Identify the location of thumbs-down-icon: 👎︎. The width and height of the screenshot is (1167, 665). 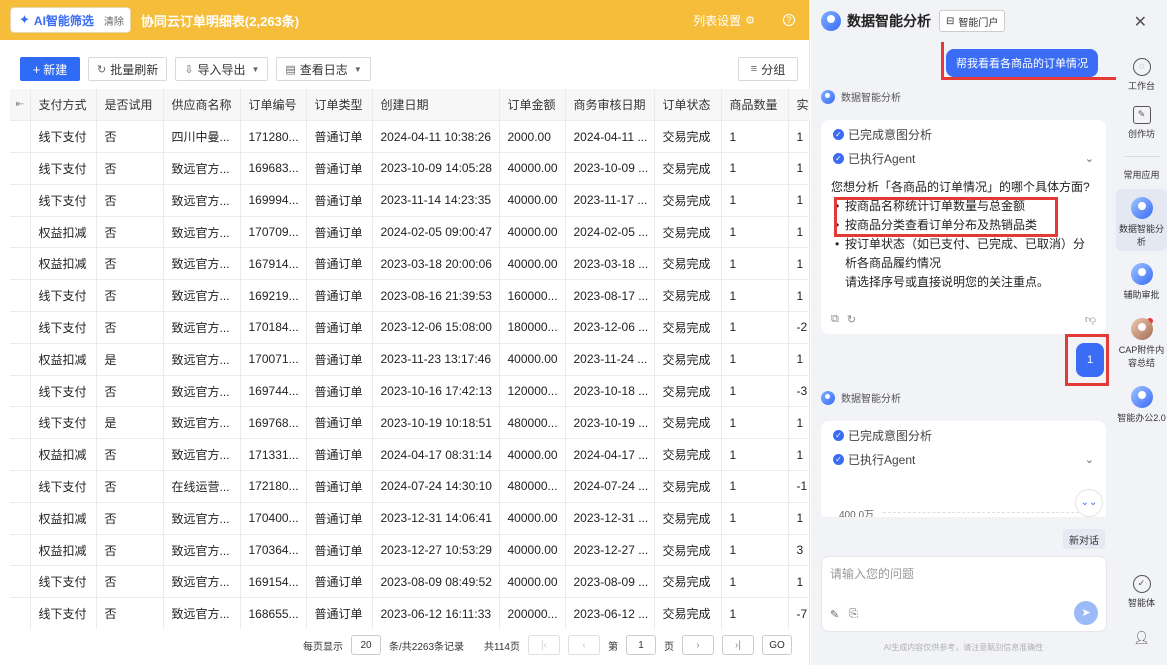
(1090, 319).